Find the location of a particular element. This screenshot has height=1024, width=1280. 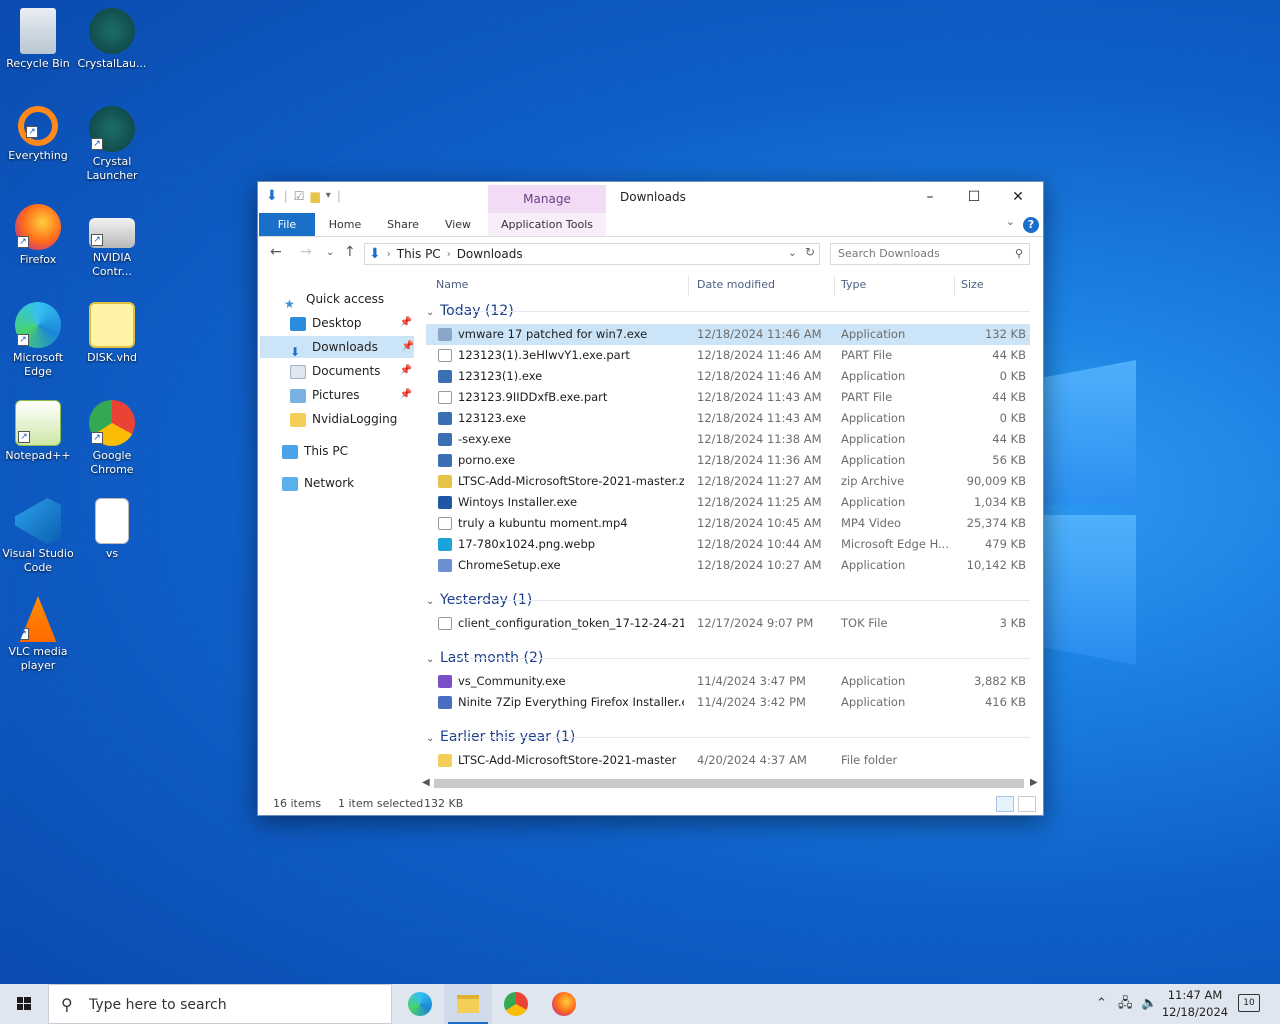

file-date: 12/18/2024 10:45 AM is located at coordinates (759, 523).